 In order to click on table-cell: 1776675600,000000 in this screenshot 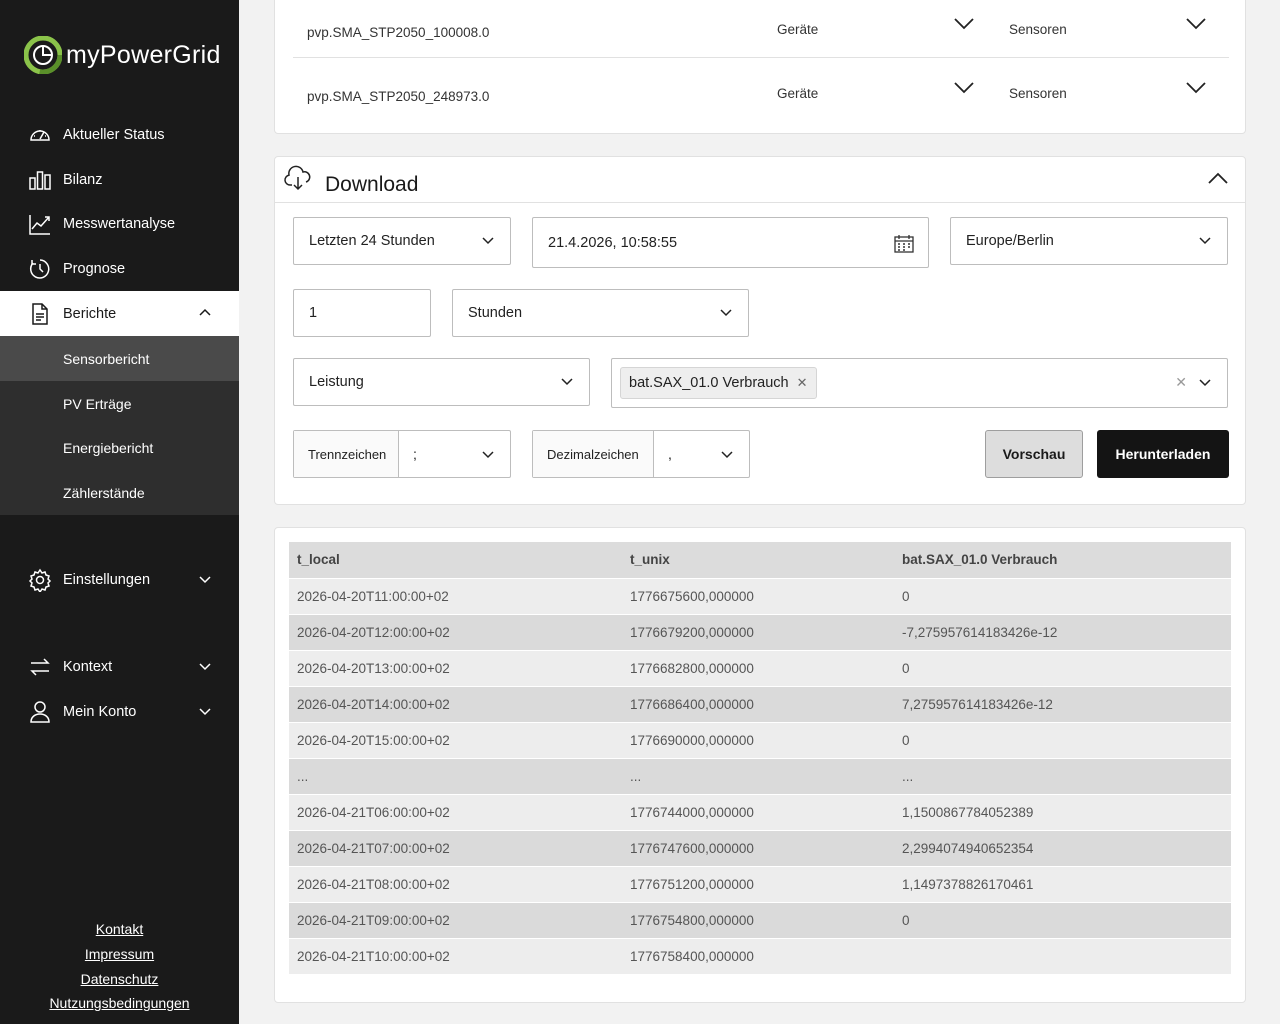, I will do `click(758, 595)`.